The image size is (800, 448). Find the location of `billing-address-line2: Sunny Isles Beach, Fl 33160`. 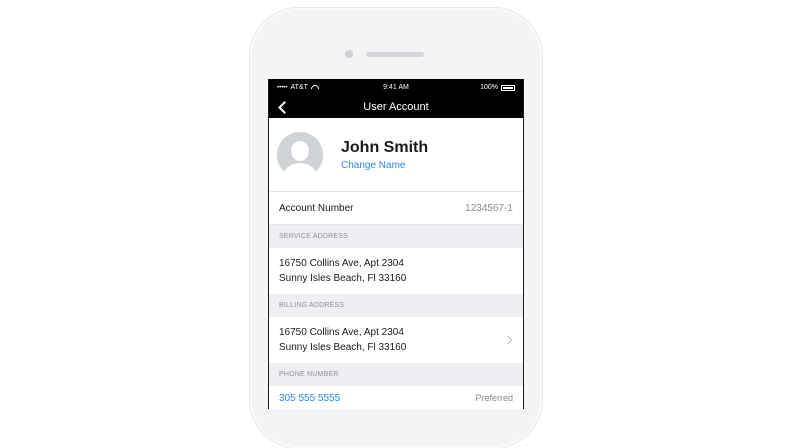

billing-address-line2: Sunny Isles Beach, Fl 33160 is located at coordinates (343, 347).